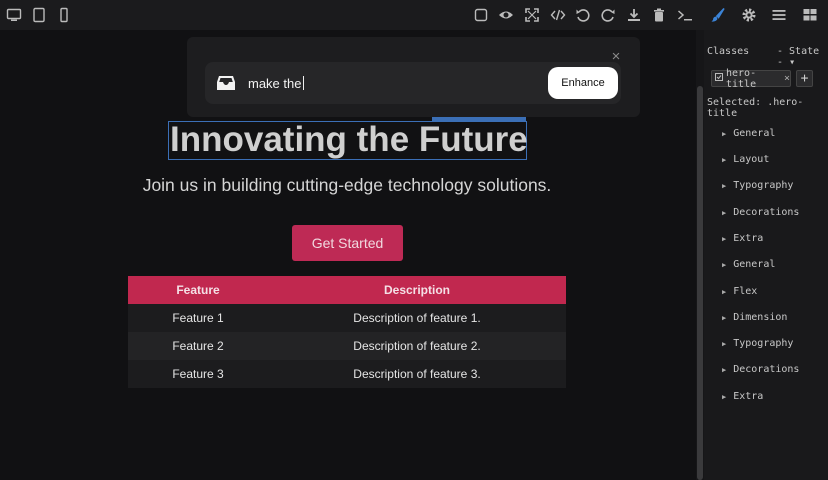 Image resolution: width=828 pixels, height=480 pixels. What do you see at coordinates (741, 78) in the screenshot?
I see `class-tag-label: hero-title` at bounding box center [741, 78].